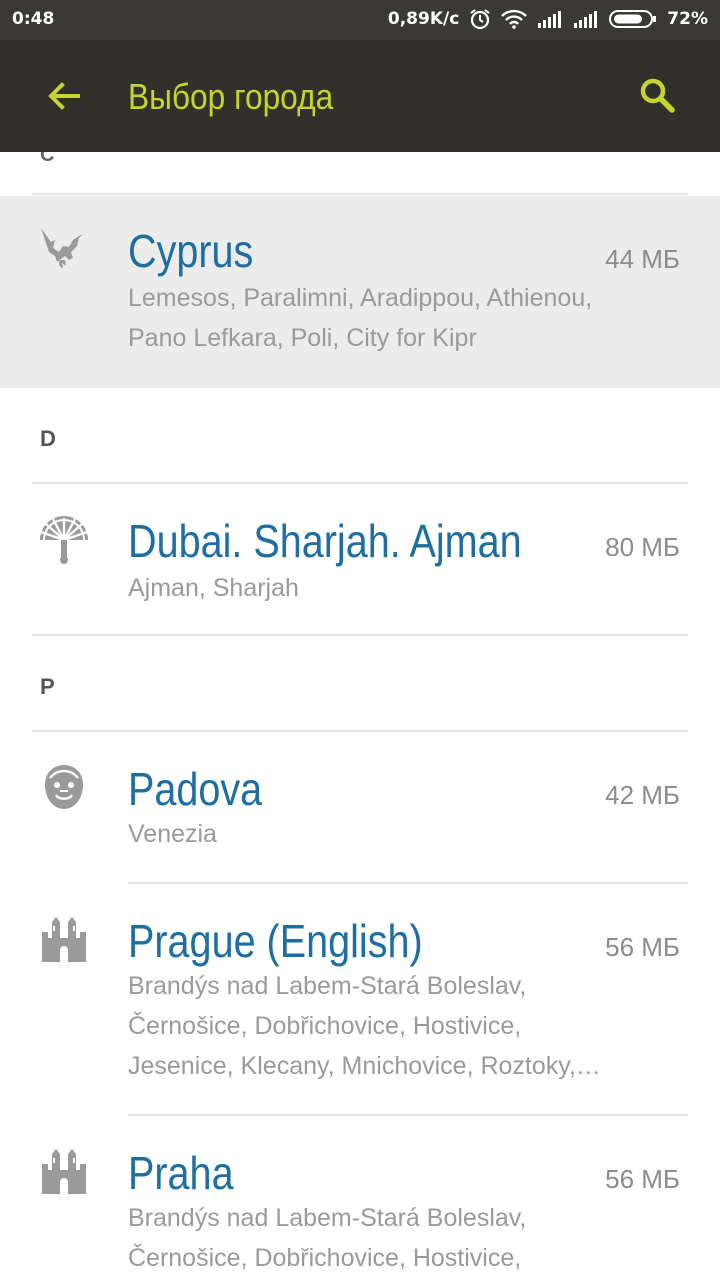  I want to click on battery-percent: 72%, so click(687, 19).